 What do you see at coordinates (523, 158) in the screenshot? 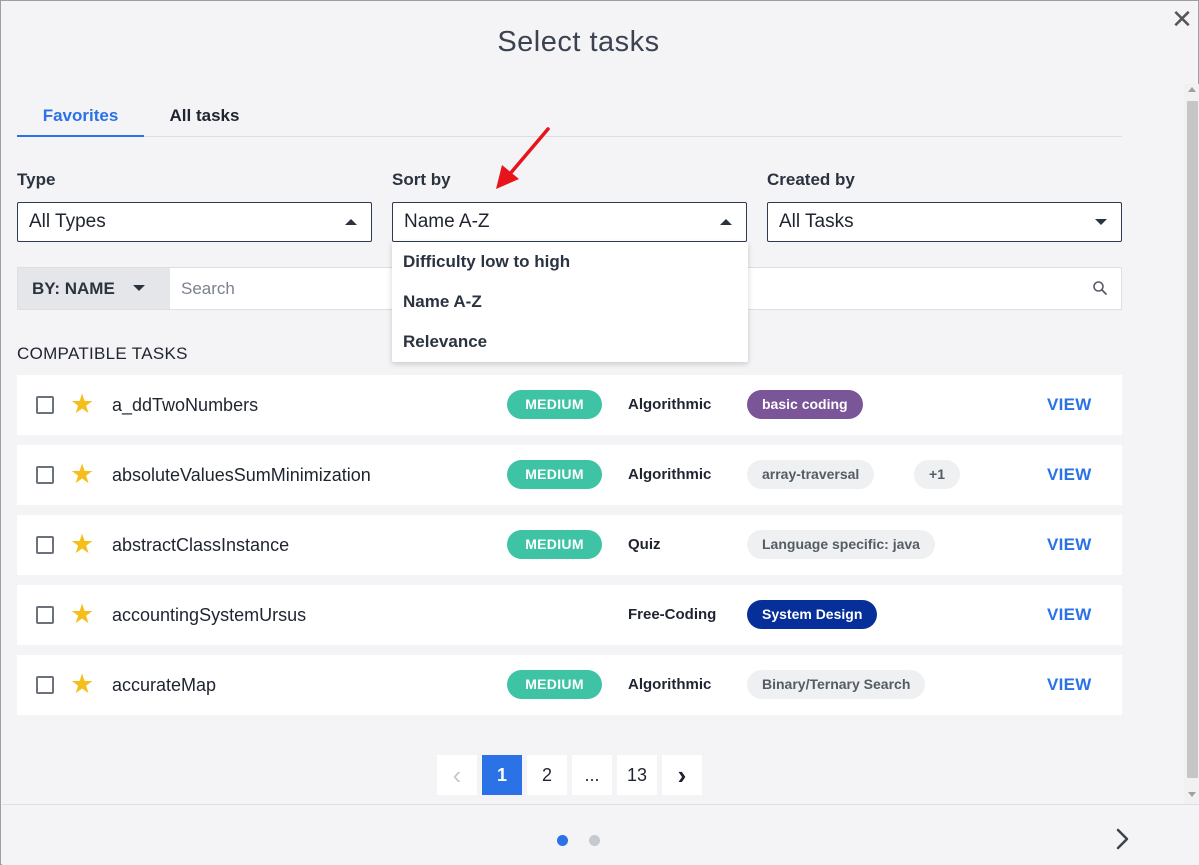
I see `annotation-arrow-icon` at bounding box center [523, 158].